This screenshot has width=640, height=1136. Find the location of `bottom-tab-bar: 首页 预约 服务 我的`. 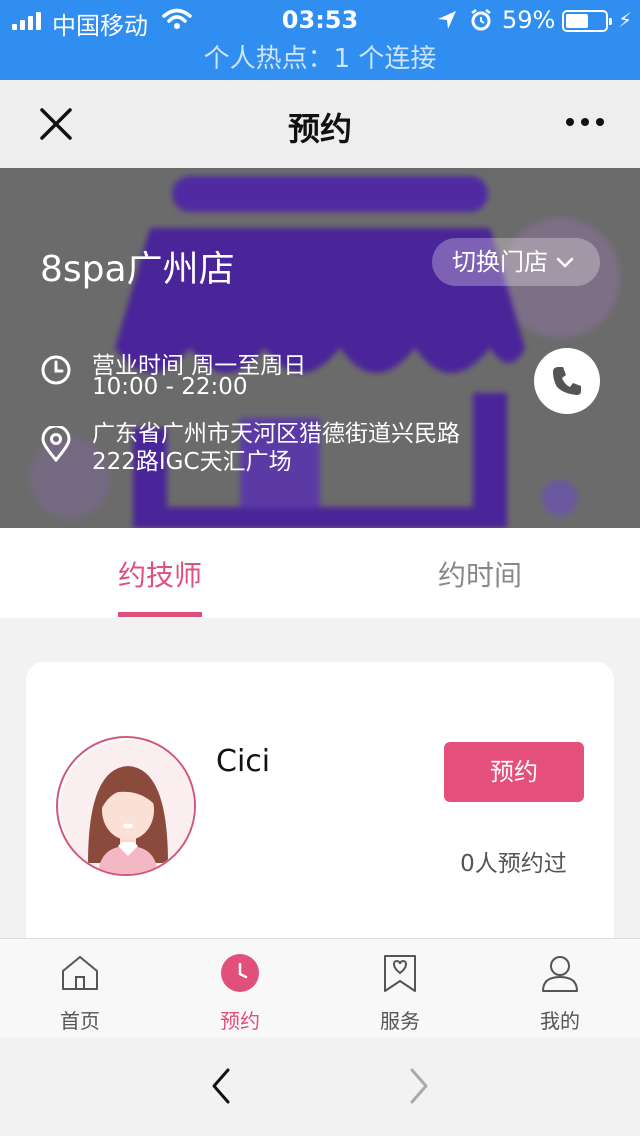

bottom-tab-bar: 首页 预约 服务 我的 is located at coordinates (320, 988).